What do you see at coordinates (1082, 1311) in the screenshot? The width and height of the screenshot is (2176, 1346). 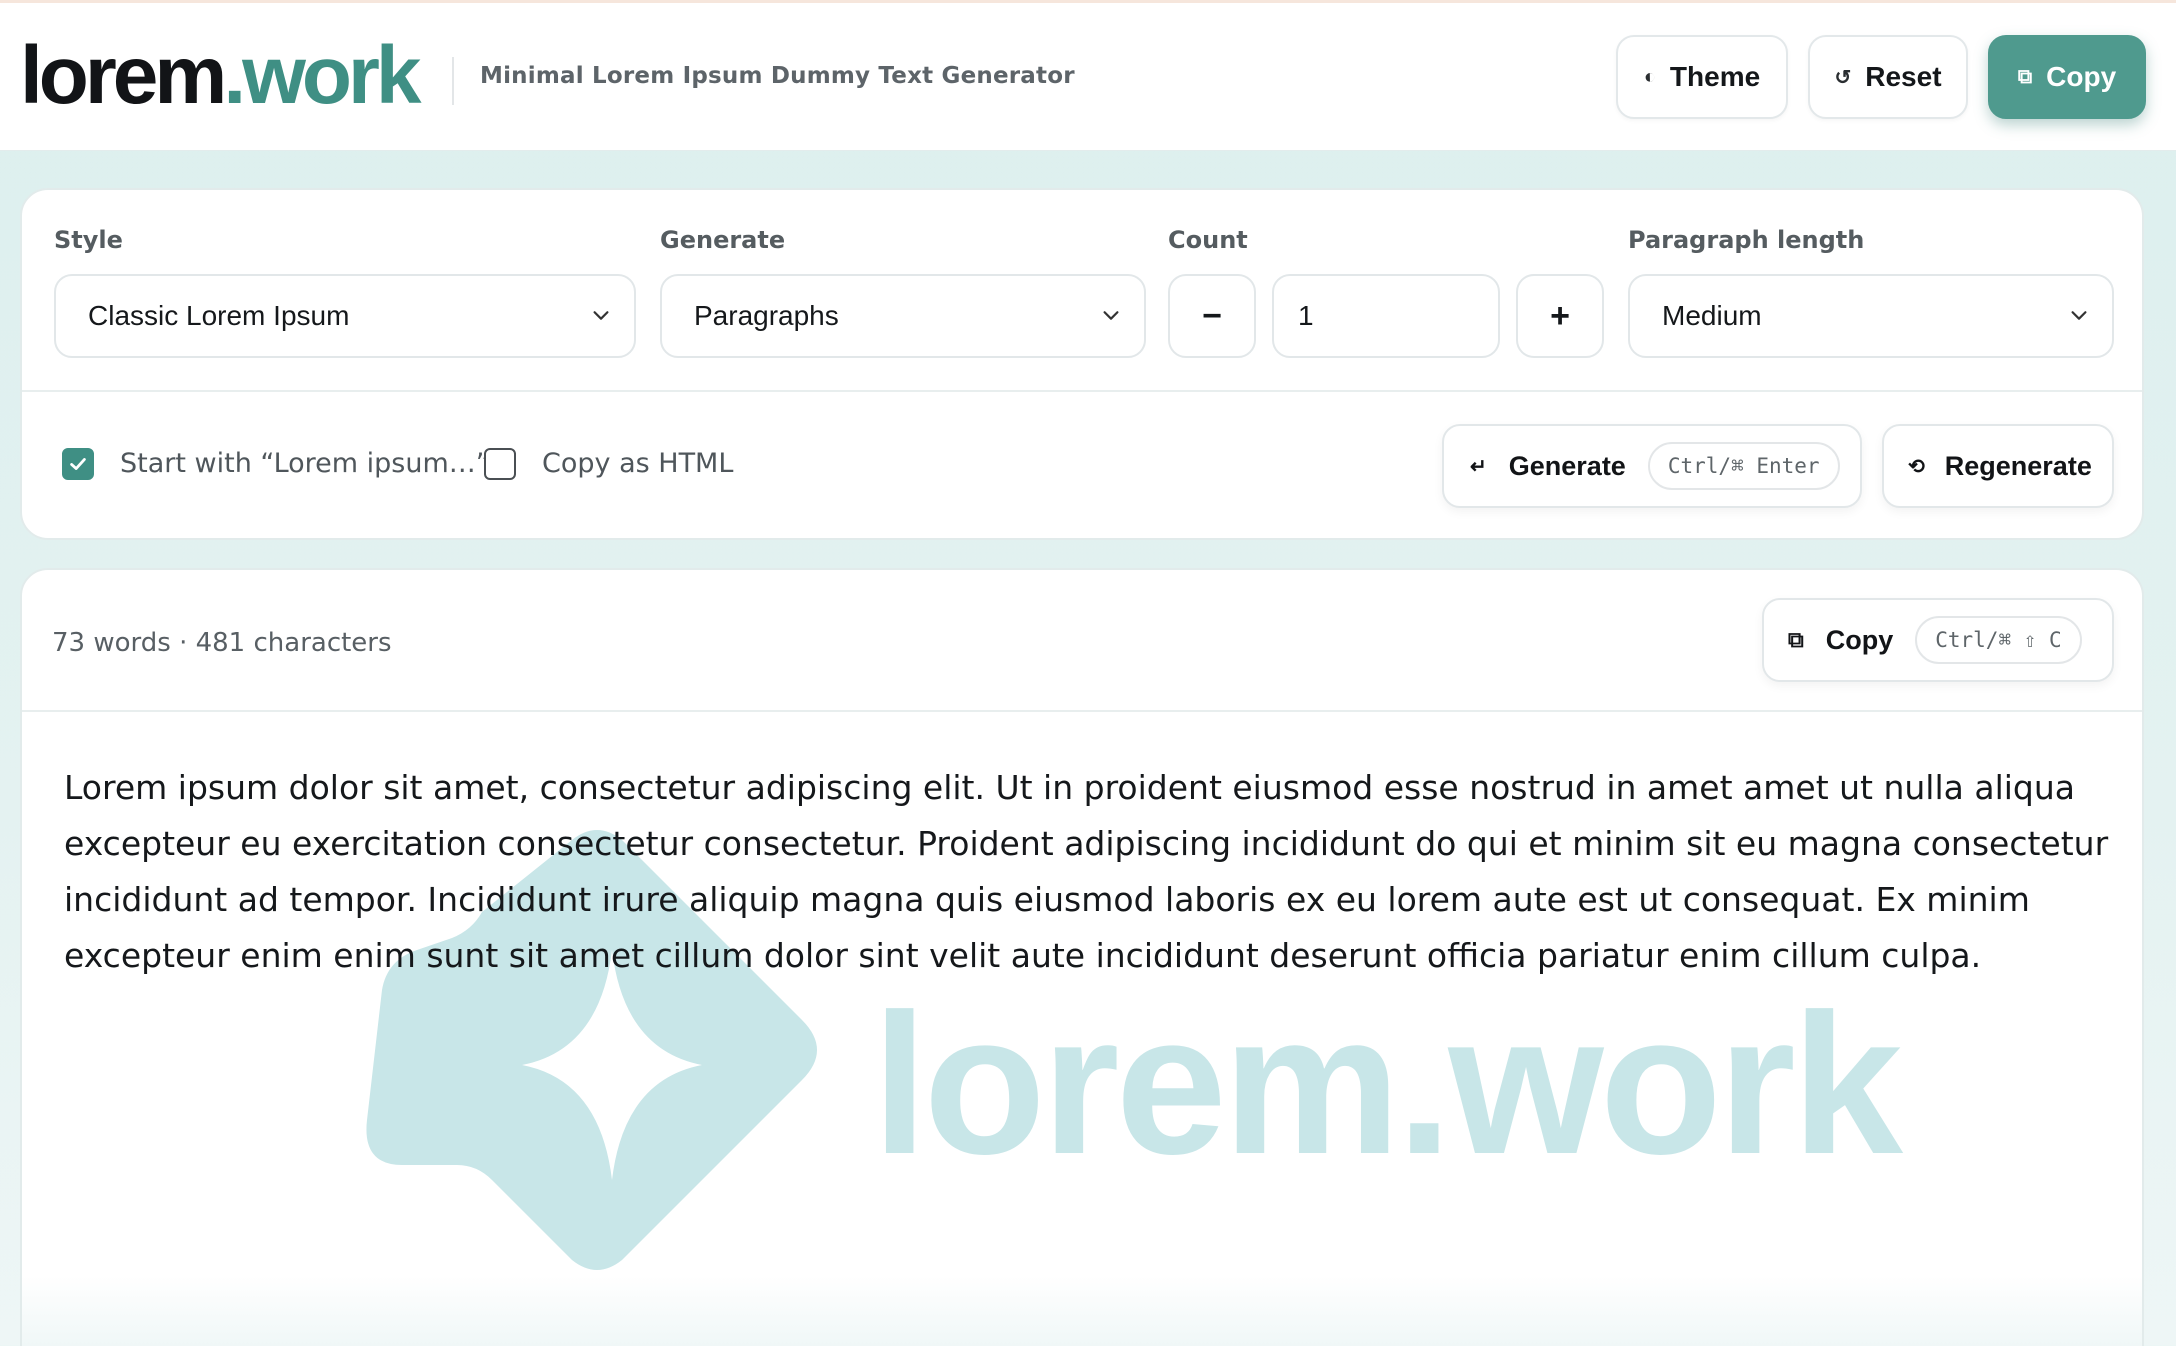 I see `bottom-fade` at bounding box center [1082, 1311].